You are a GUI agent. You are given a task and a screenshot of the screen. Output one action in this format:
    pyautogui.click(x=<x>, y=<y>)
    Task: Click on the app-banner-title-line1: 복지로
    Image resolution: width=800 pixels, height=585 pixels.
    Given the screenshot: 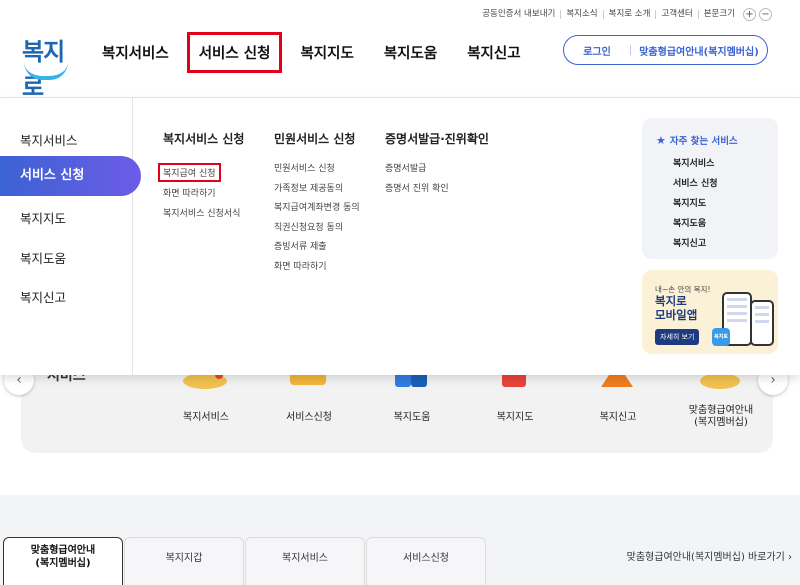 What is the action you would take?
    pyautogui.click(x=671, y=301)
    